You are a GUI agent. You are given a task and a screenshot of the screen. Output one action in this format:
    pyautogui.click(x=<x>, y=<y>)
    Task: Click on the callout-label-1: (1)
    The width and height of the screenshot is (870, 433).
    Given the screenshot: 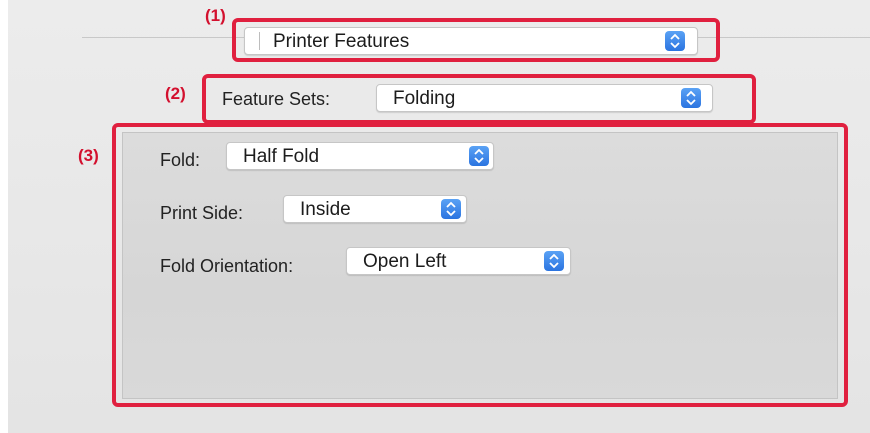 What is the action you would take?
    pyautogui.click(x=215, y=15)
    